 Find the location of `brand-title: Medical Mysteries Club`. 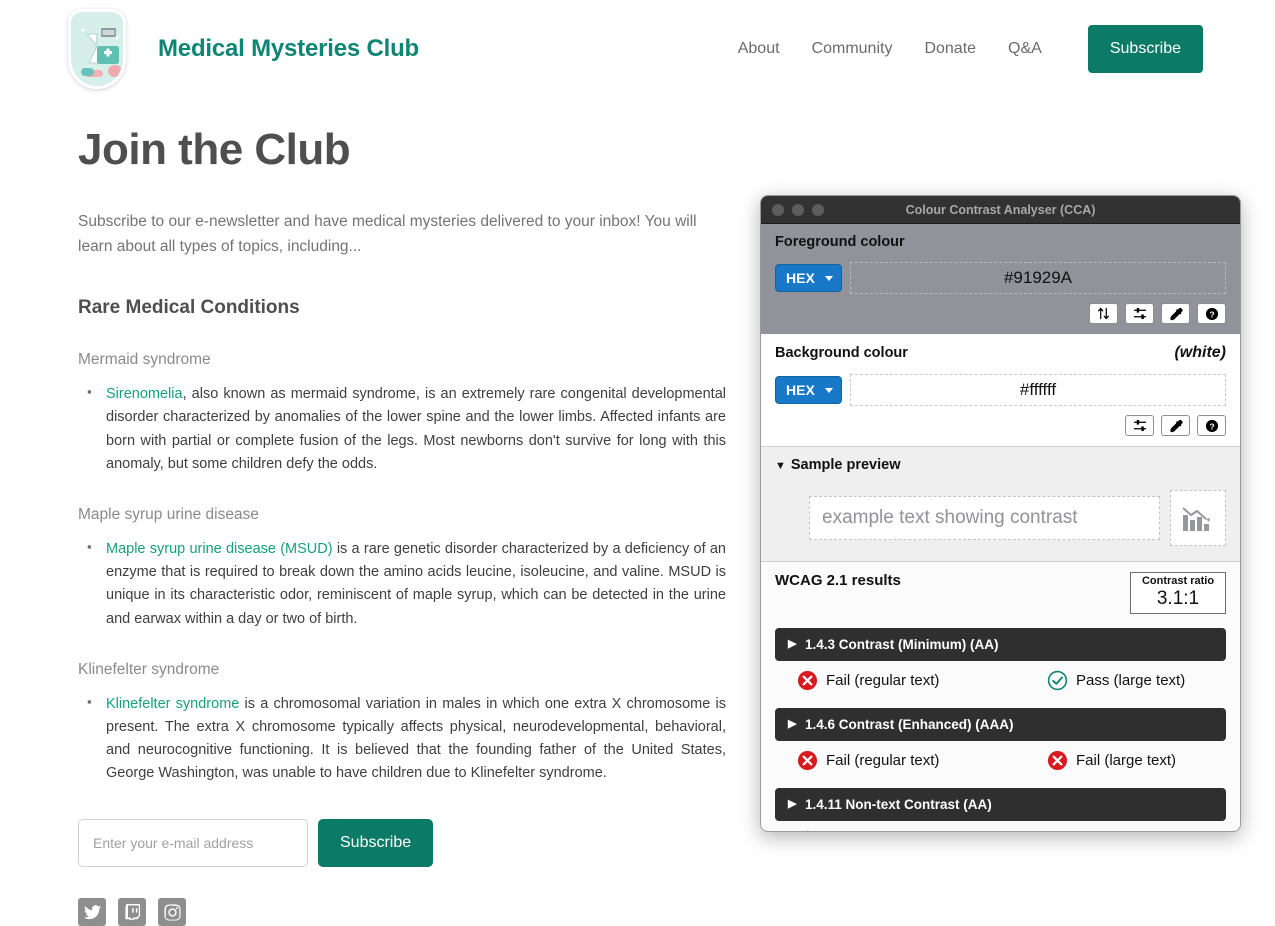

brand-title: Medical Mysteries Club is located at coordinates (288, 49).